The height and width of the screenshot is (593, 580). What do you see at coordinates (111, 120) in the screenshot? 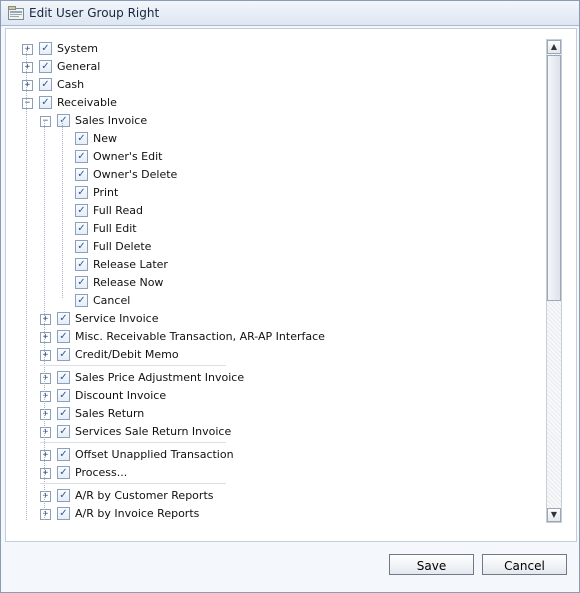
I see `tree-item-label: Sales Invoice` at bounding box center [111, 120].